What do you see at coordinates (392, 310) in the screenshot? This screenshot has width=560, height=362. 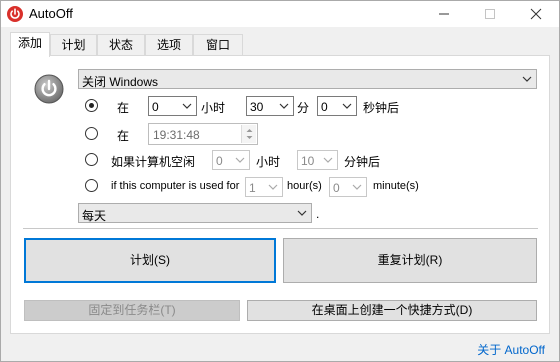 I see `create-shortcut-button: 在桌面上创建一个快捷方式(D)` at bounding box center [392, 310].